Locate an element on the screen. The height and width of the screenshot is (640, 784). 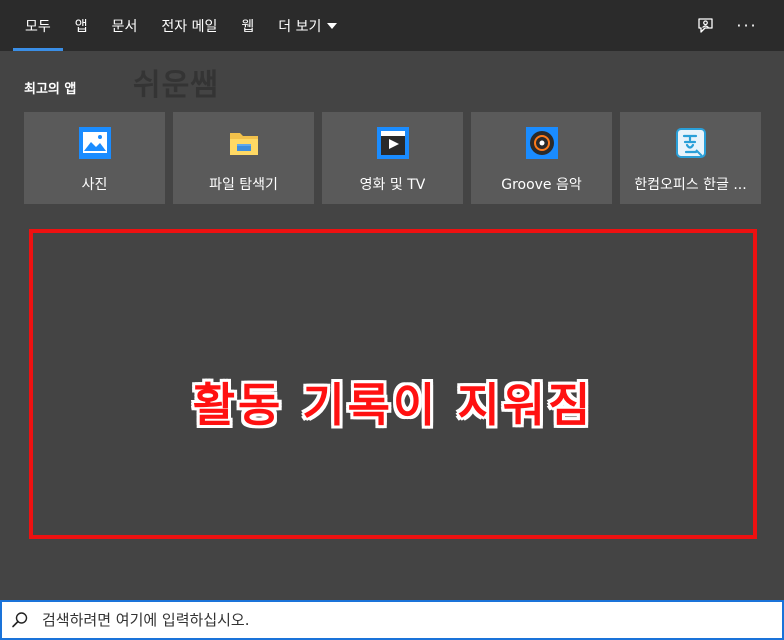
search-top-bar: 모두 앱 문서 전자 메일 웹 더 보기 ··· is located at coordinates (392, 25).